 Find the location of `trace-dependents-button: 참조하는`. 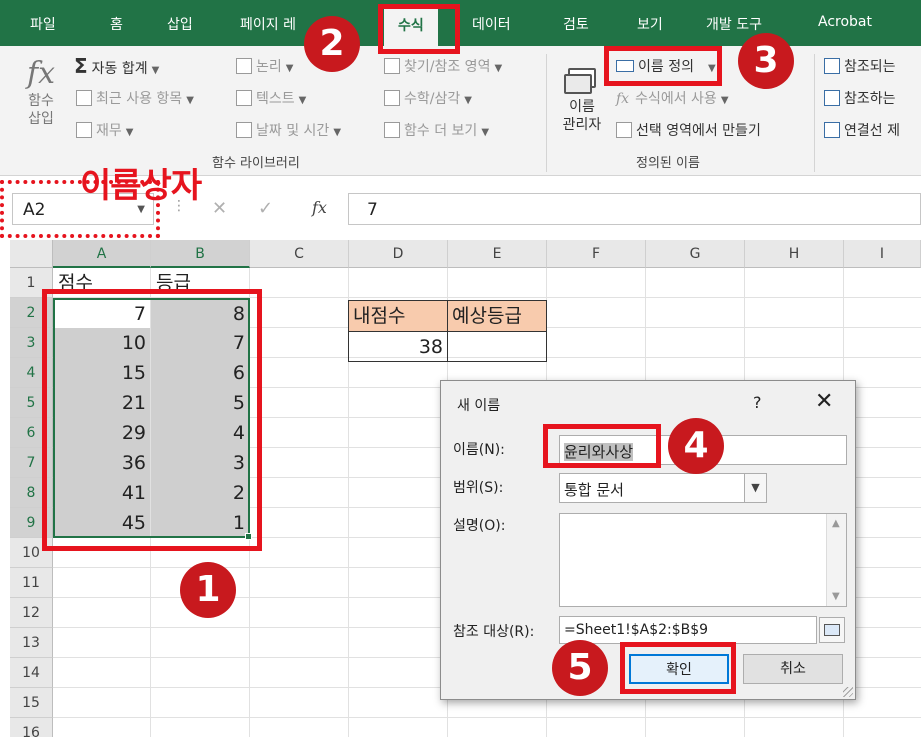

trace-dependents-button: 참조하는 is located at coordinates (860, 98).